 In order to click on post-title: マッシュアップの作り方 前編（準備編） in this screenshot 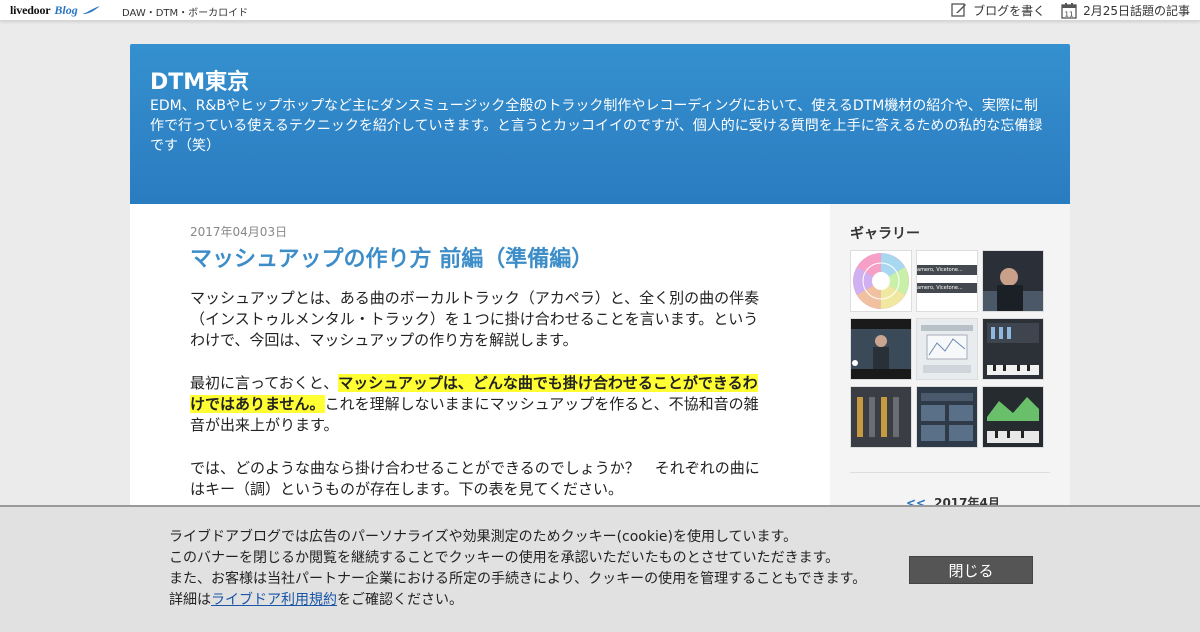, I will do `click(391, 257)`.